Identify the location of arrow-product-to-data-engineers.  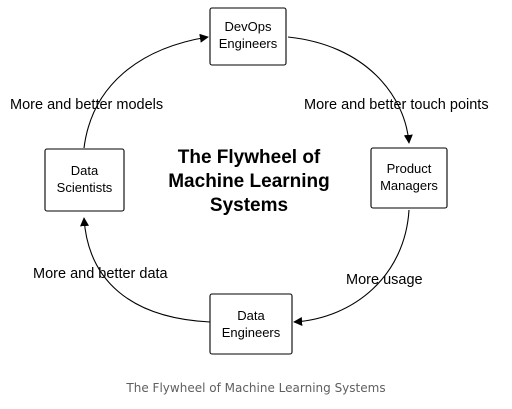
(351, 267).